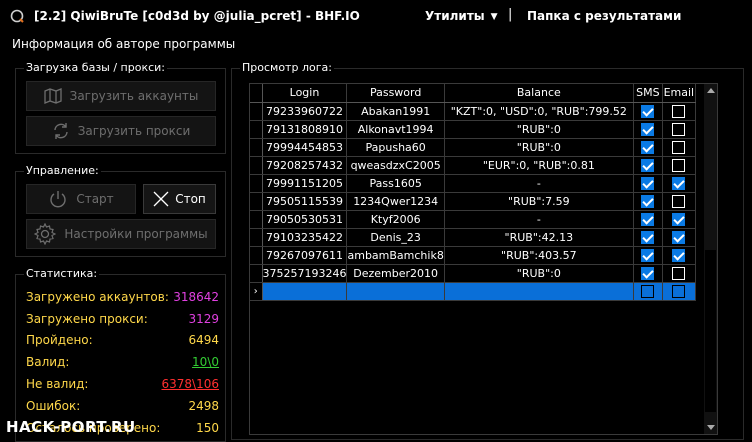 The height and width of the screenshot is (442, 752). Describe the element at coordinates (305, 183) in the screenshot. I see `cell-login: 79991151205` at that location.